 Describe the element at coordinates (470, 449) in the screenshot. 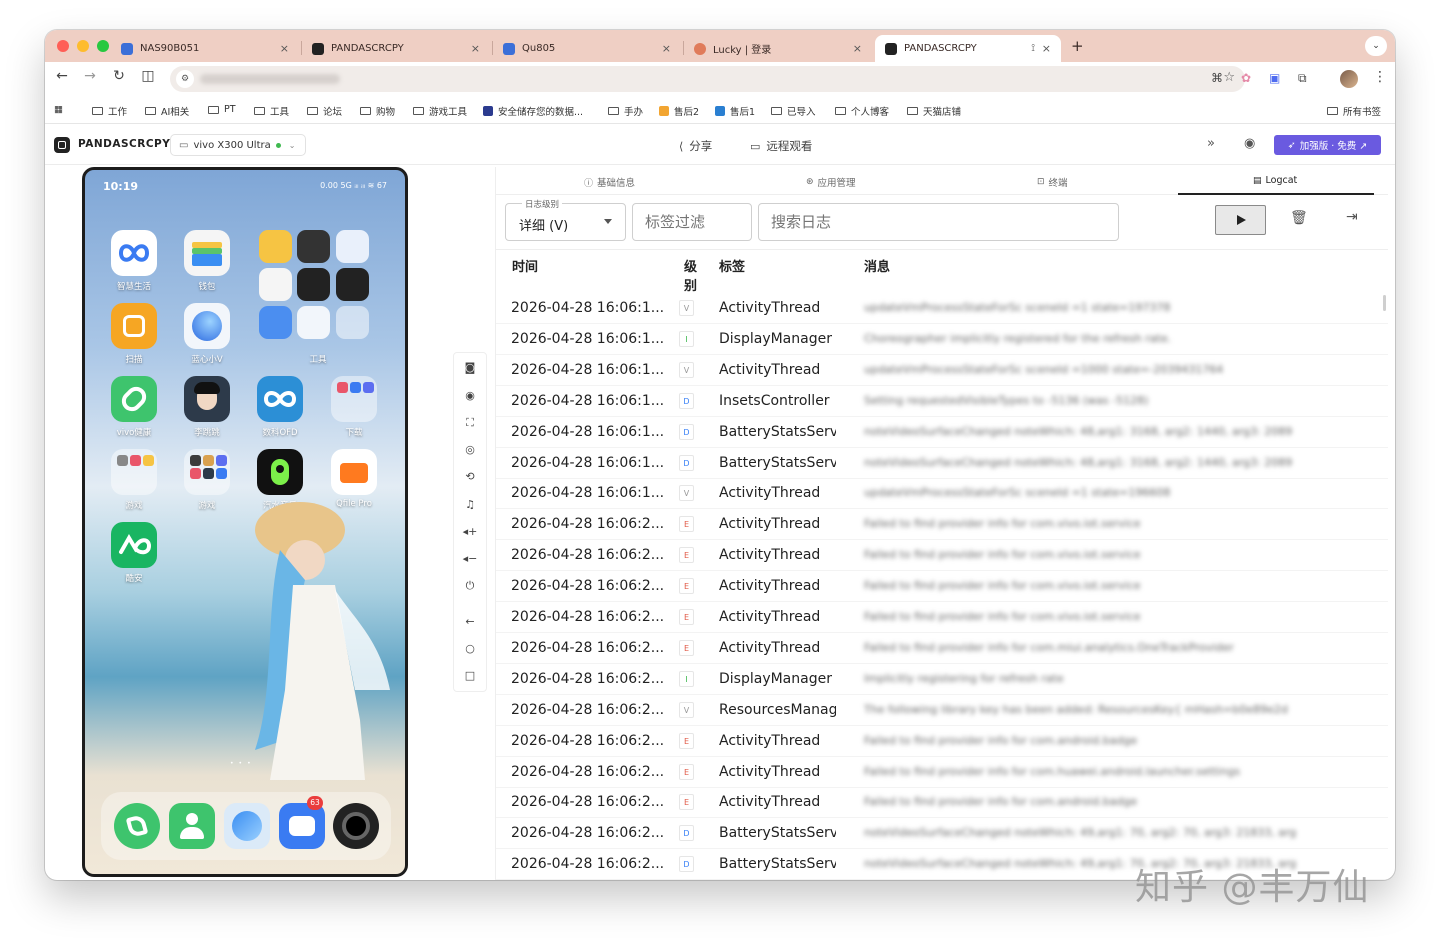

I see `screen-off-eye-icon: ◎` at that location.